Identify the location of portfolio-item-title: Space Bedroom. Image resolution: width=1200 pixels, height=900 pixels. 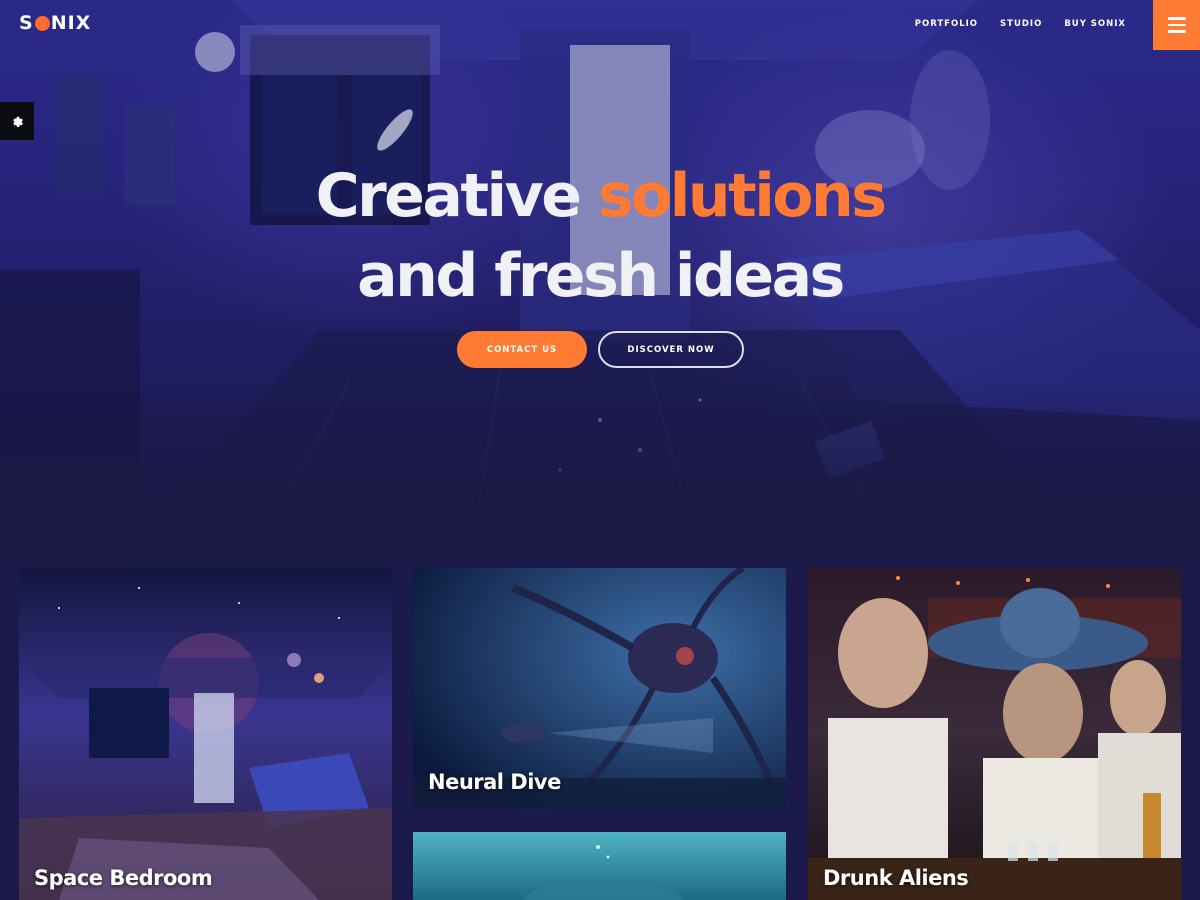
(123, 878).